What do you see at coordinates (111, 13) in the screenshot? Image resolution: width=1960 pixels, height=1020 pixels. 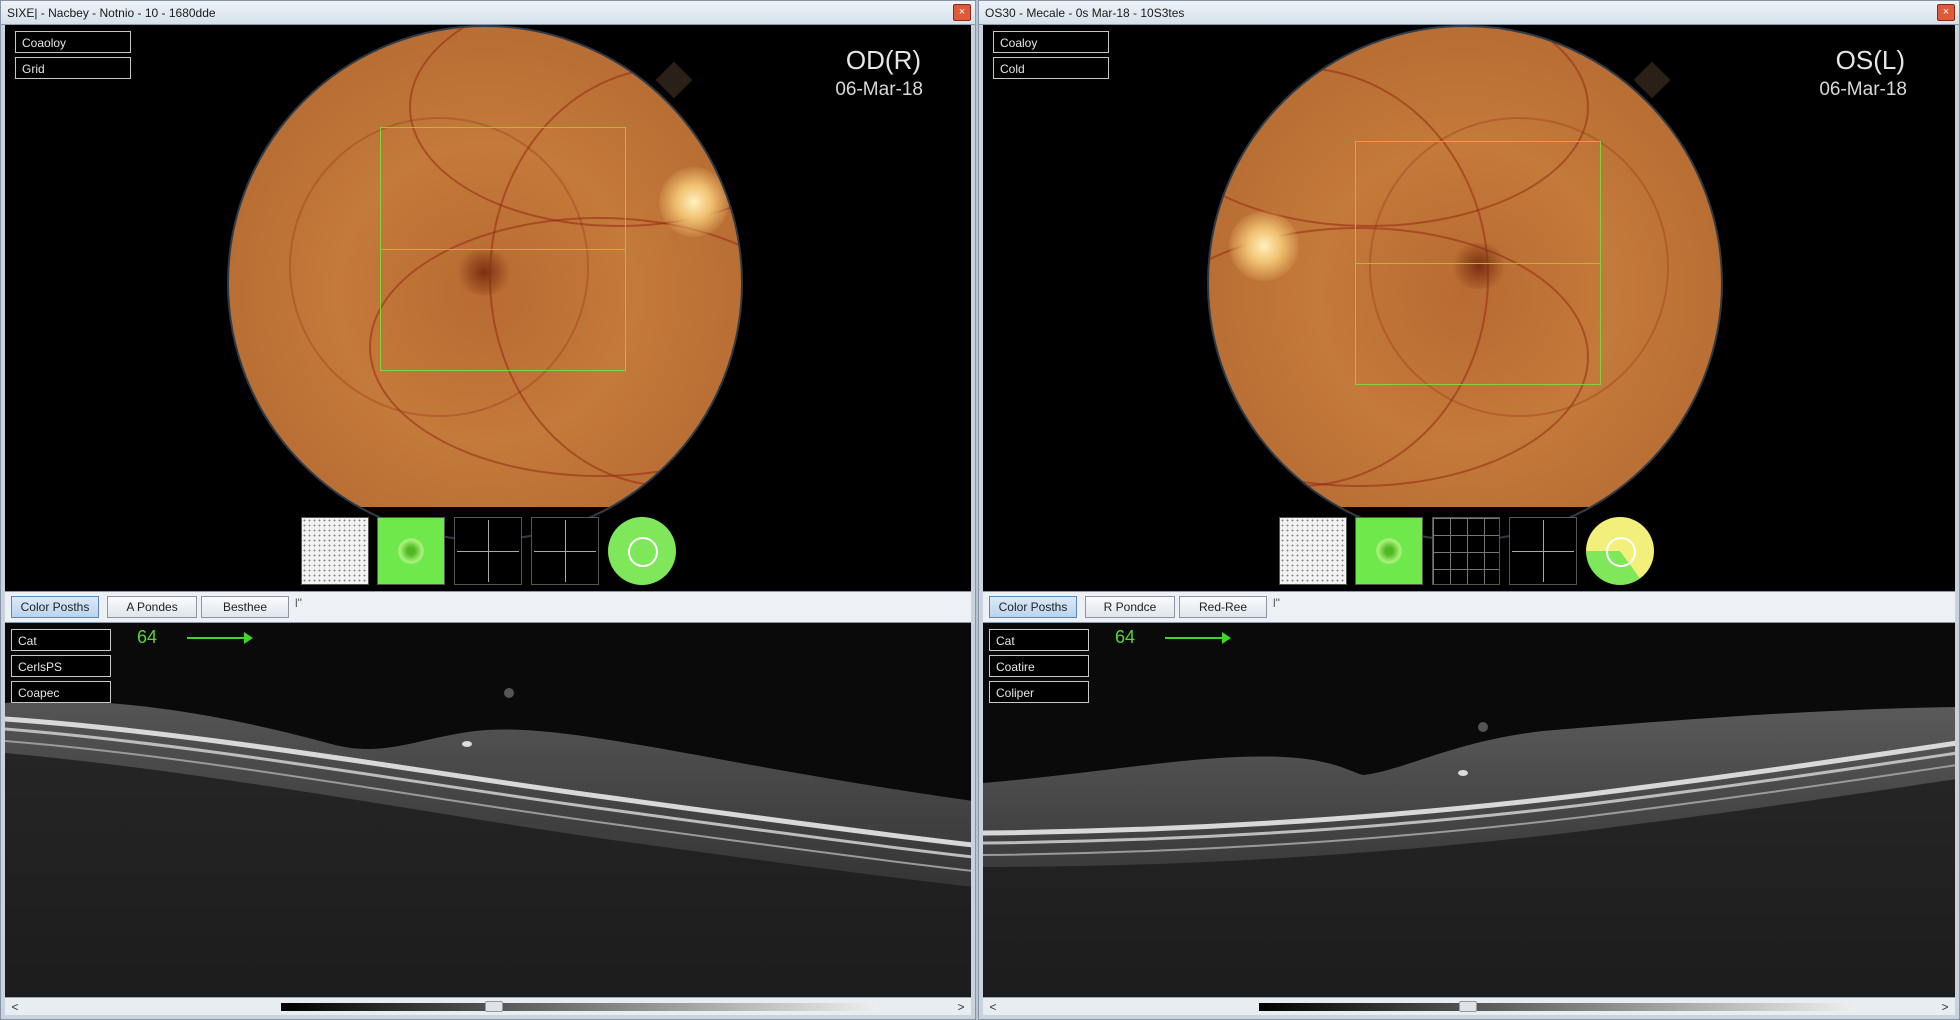 I see `left-window-title: SIXE| - Nacbey - Notnio - 10 - 1680dde` at bounding box center [111, 13].